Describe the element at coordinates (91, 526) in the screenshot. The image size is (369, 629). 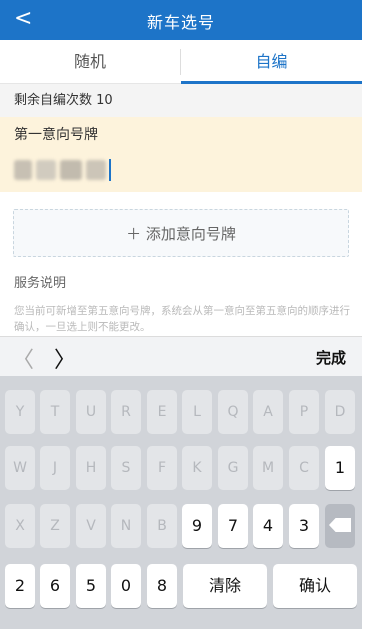
I see `key: V` at that location.